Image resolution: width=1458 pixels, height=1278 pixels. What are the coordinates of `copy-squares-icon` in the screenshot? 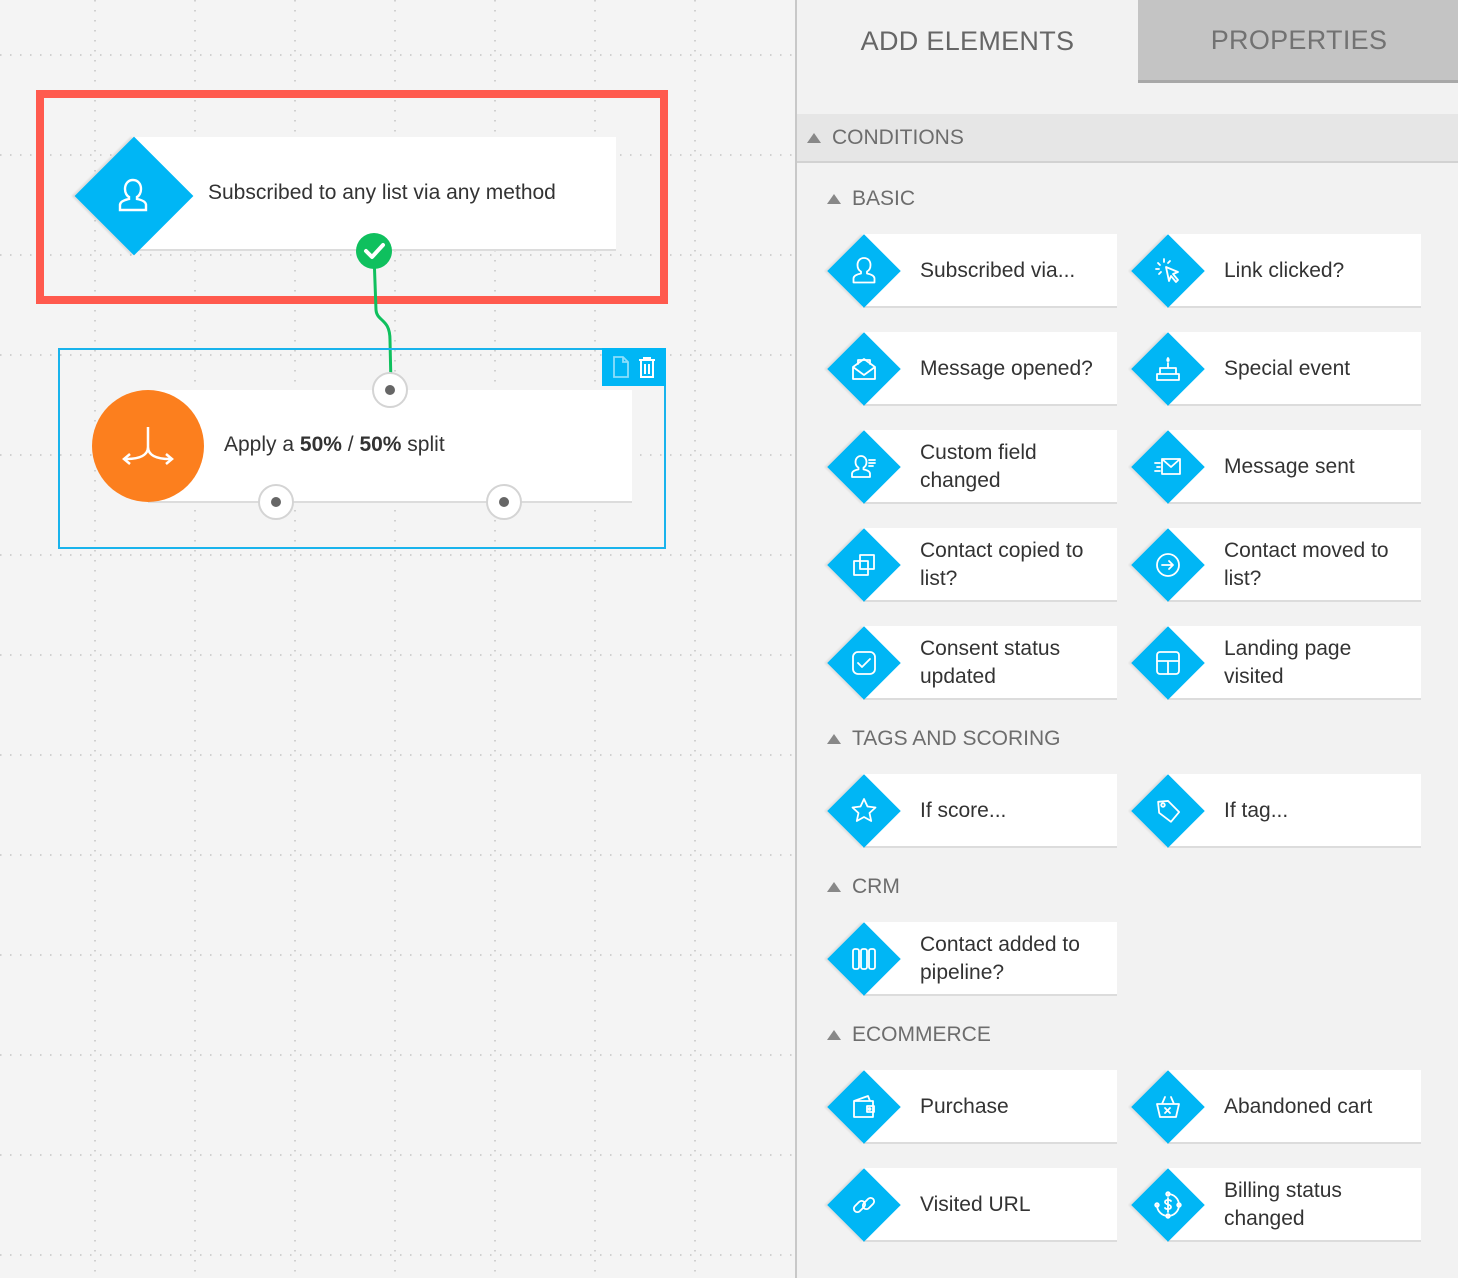 It's located at (864, 565).